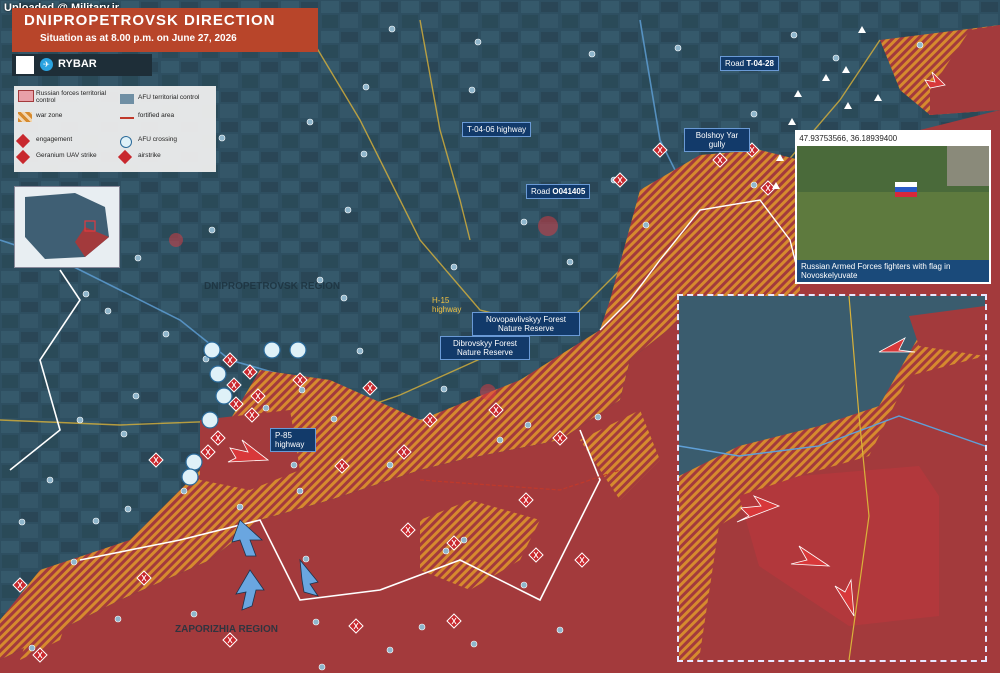  Describe the element at coordinates (46, 64) in the screenshot. I see `telegram-icon: ✈` at that location.